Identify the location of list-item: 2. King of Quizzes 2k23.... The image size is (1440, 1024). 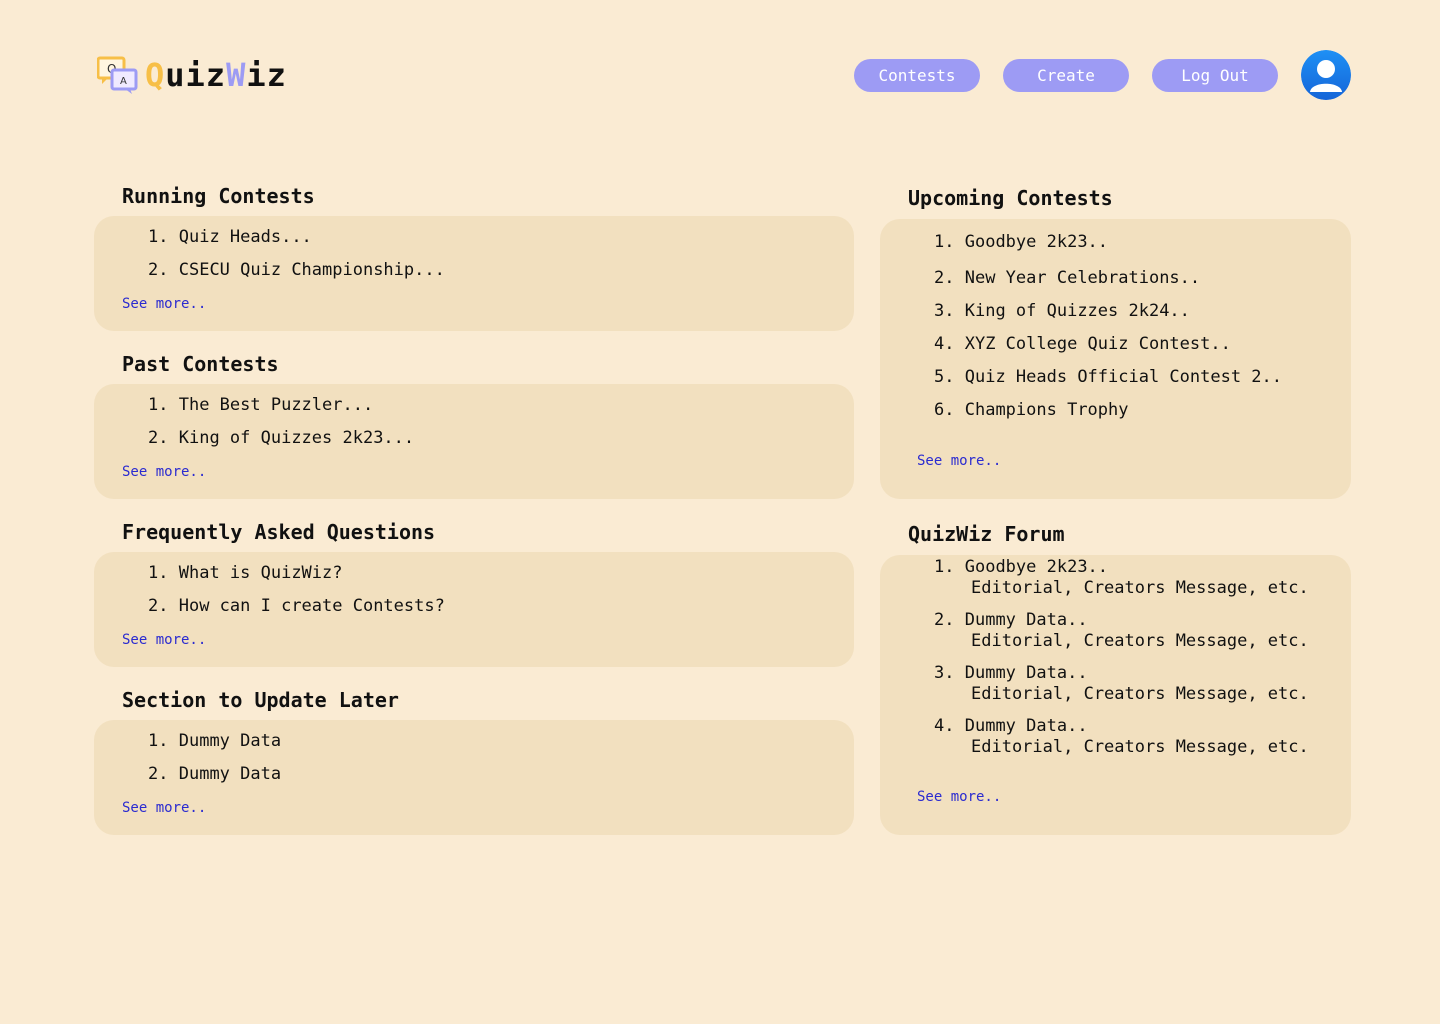
(281, 438).